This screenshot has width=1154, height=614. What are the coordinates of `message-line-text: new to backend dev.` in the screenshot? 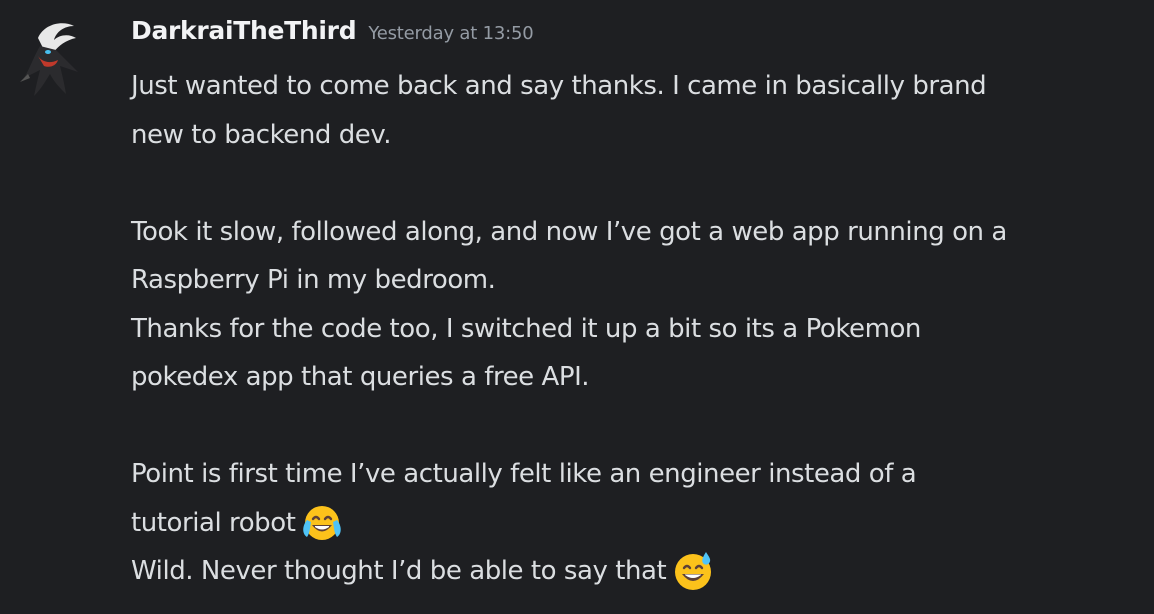 It's located at (261, 134).